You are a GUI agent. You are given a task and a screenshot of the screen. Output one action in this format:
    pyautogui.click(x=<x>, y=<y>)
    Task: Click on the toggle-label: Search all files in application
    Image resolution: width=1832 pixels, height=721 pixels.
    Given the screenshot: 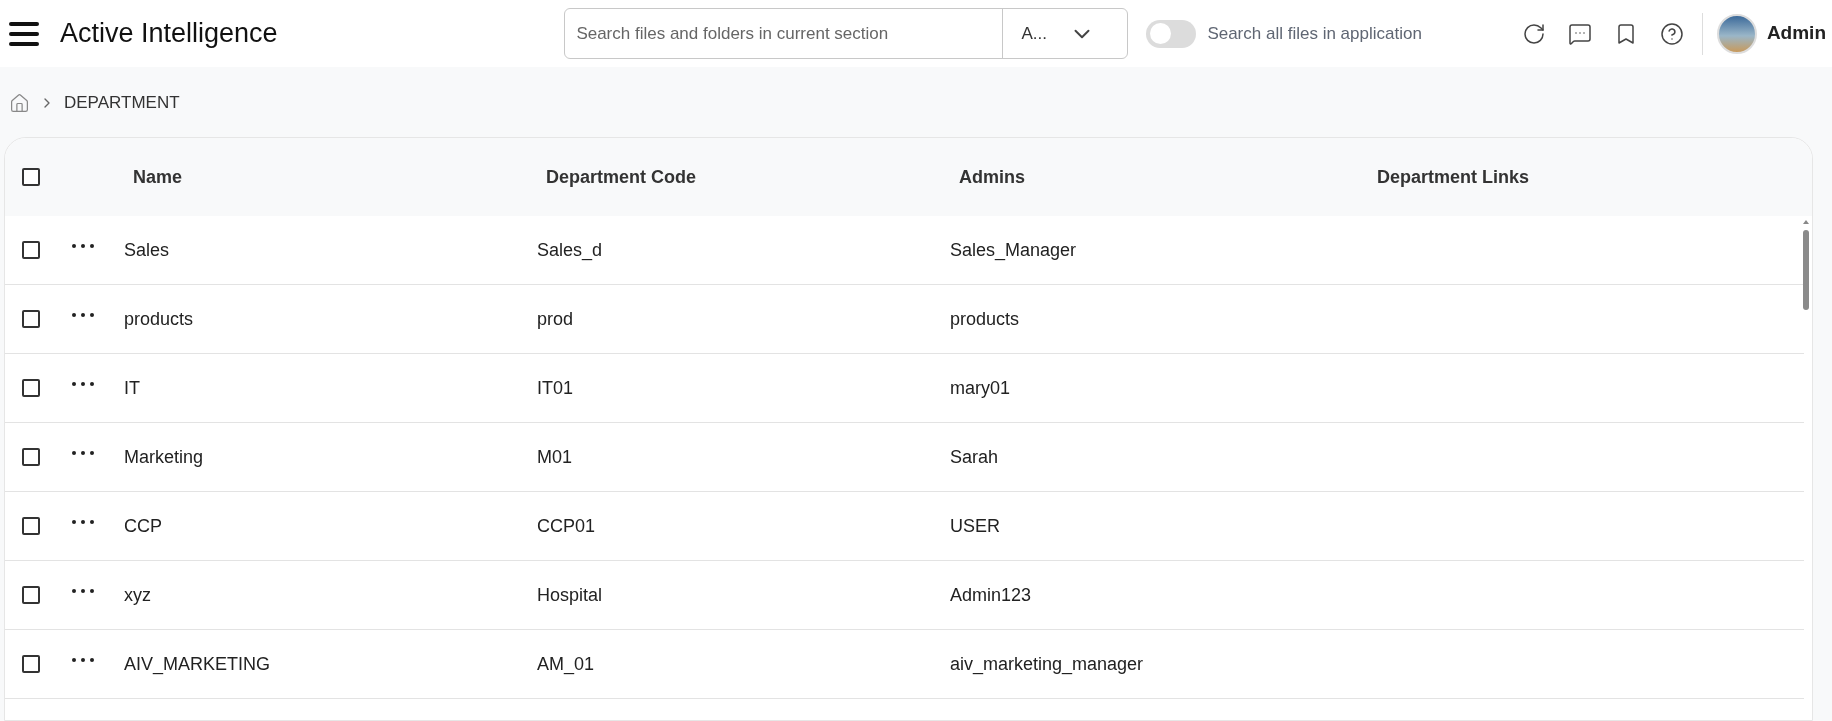 What is the action you would take?
    pyautogui.click(x=1314, y=33)
    